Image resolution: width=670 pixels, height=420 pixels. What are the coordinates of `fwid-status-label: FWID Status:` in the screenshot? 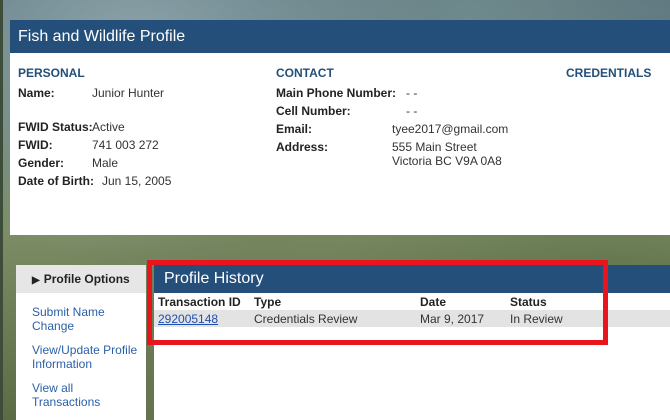 It's located at (55, 127).